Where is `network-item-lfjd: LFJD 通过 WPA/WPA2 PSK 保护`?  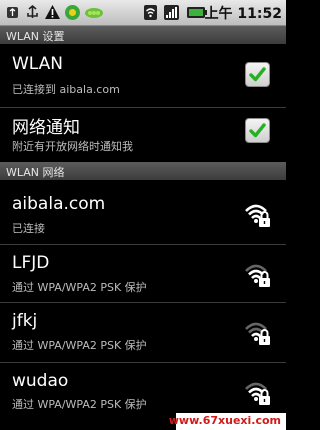 network-item-lfjd: LFJD 通过 WPA/WPA2 PSK 保护 is located at coordinates (143, 276).